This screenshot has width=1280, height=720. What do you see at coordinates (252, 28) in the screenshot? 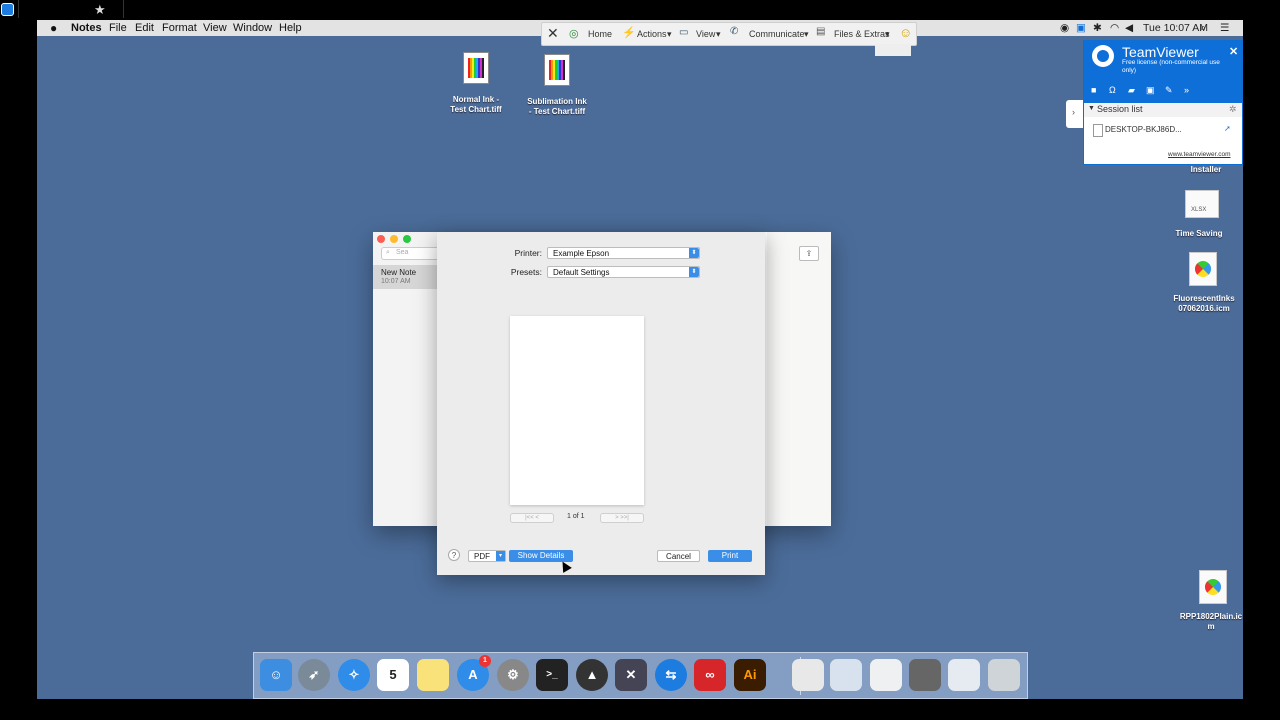
I see `menu-window: Window` at bounding box center [252, 28].